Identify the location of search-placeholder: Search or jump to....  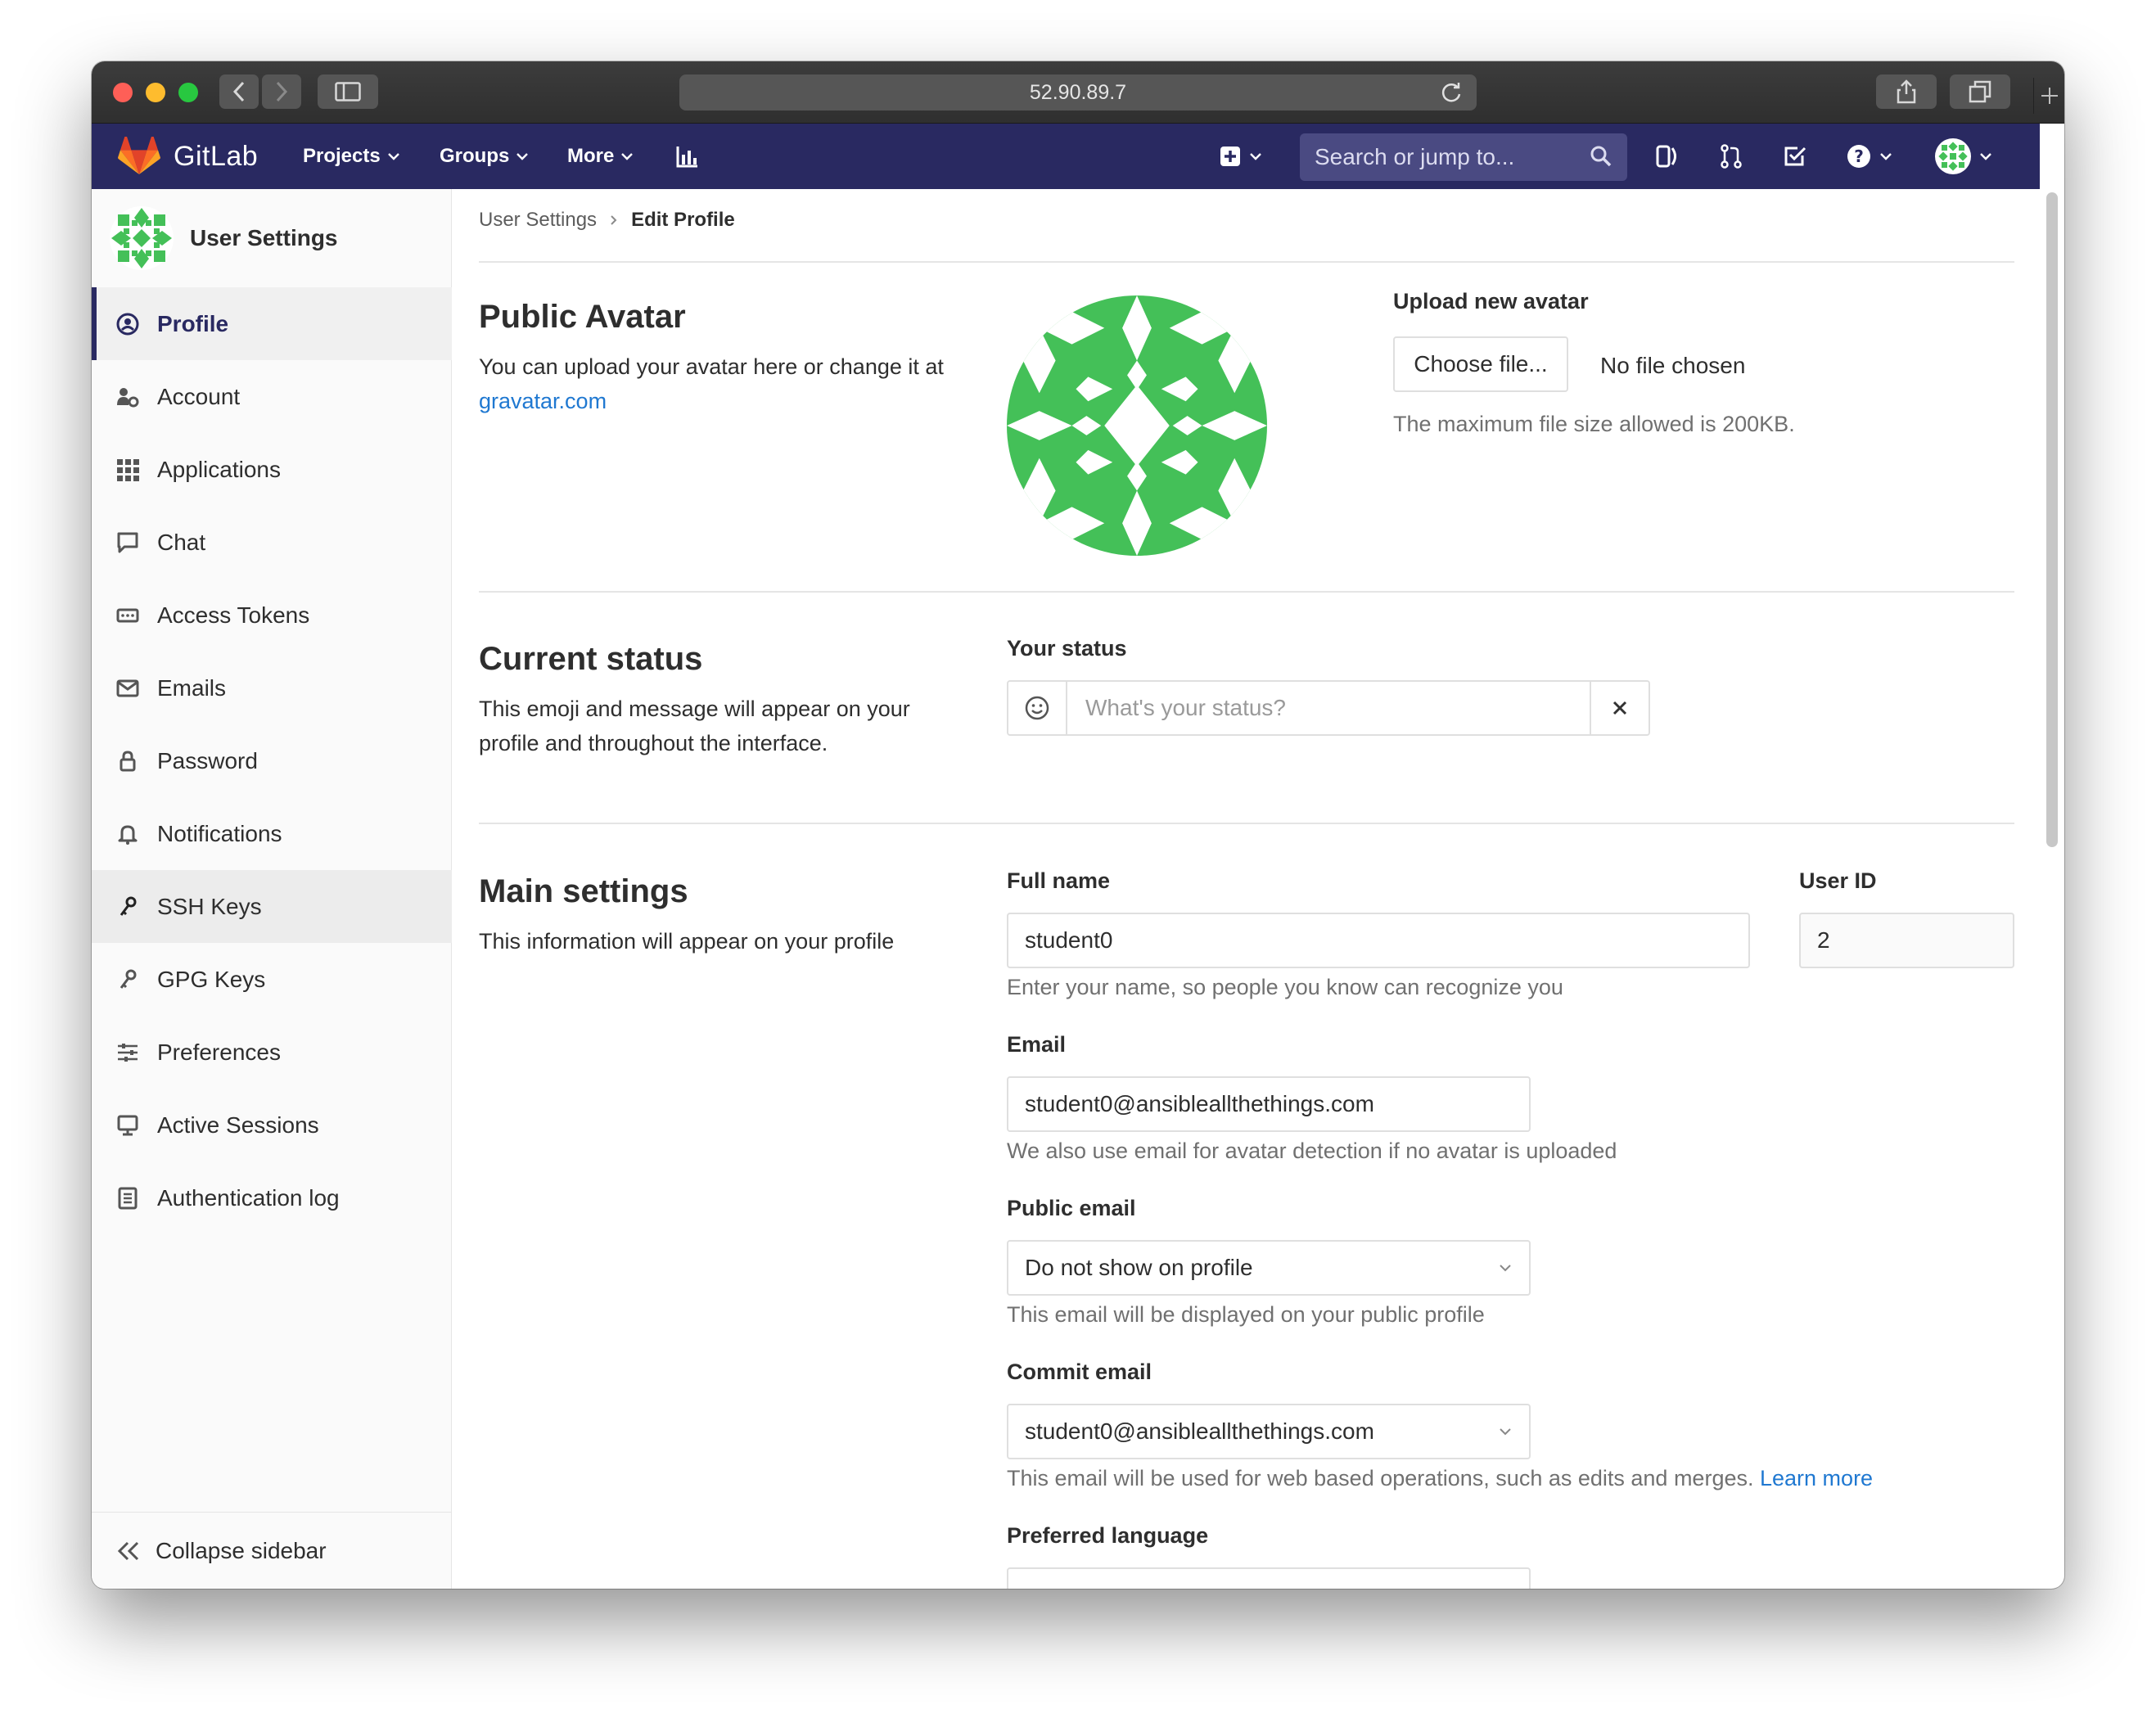
(1415, 156).